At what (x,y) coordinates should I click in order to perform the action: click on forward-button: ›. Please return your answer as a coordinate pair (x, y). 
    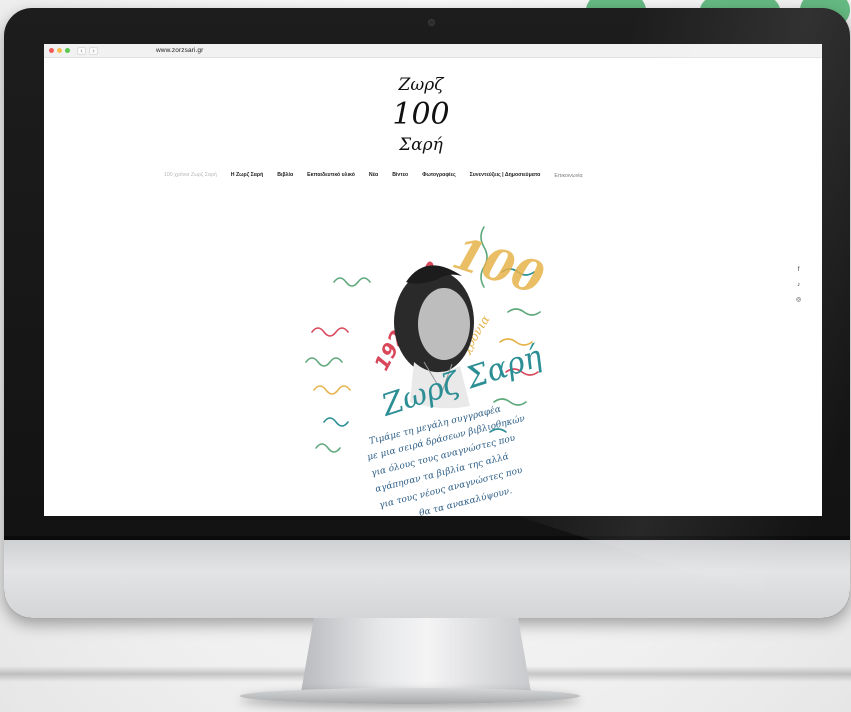
    Looking at the image, I should click on (93, 50).